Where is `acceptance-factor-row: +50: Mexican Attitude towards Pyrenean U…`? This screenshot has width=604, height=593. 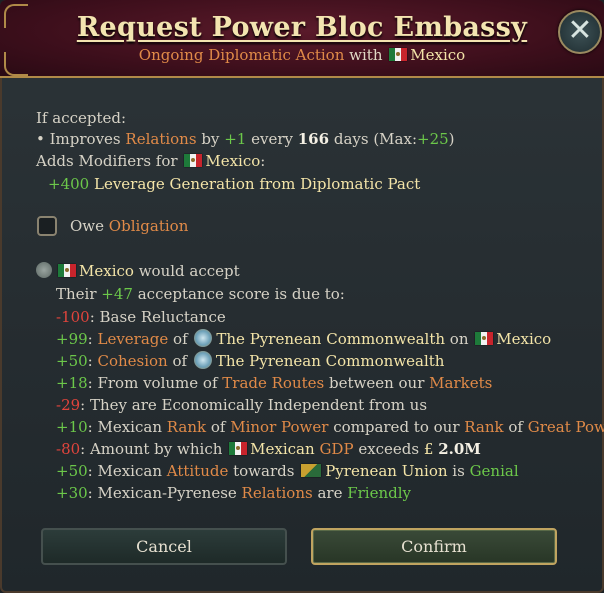 acceptance-factor-row: +50: Mexican Attitude towards Pyrenean U… is located at coordinates (287, 471).